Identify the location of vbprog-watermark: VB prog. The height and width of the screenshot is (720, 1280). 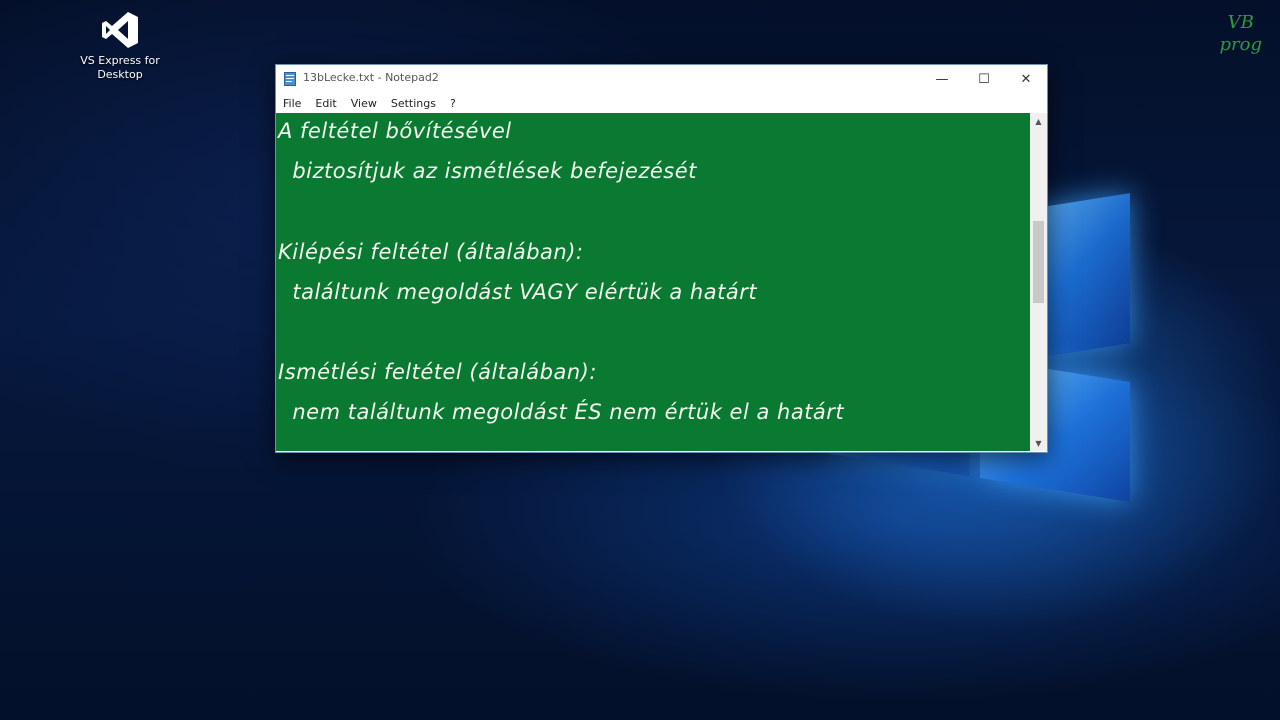
(1241, 34).